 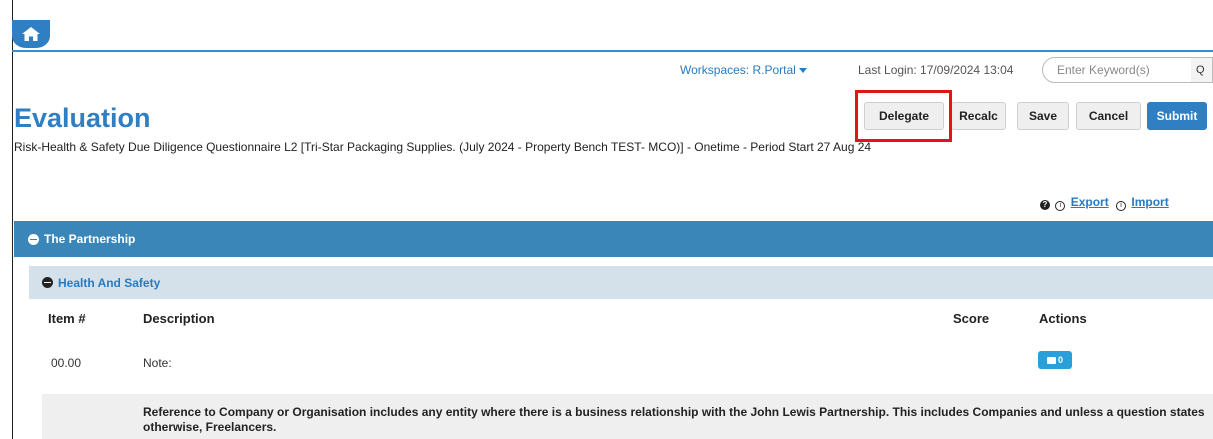 I want to click on home-button, so click(x=31, y=34).